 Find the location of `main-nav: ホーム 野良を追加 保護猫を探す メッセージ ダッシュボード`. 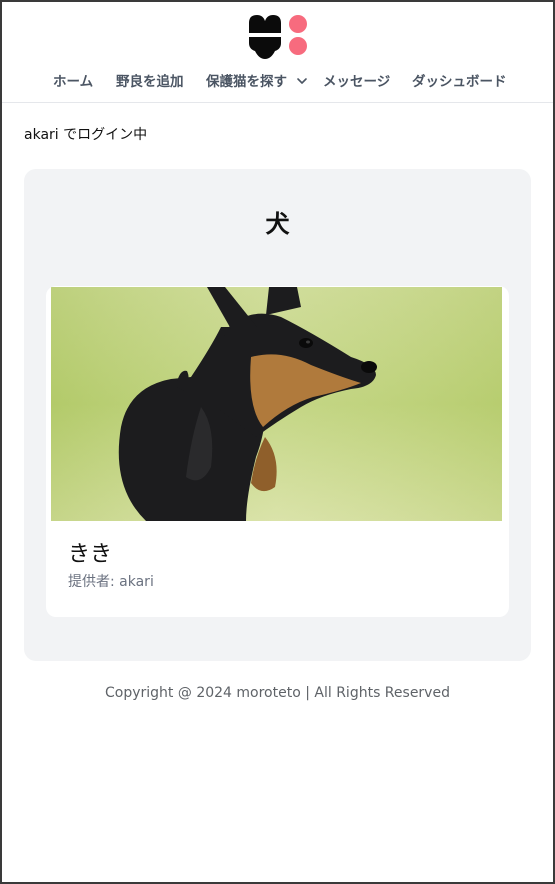

main-nav: ホーム 野良を追加 保護猫を探す メッセージ ダッシュボード is located at coordinates (277, 83).